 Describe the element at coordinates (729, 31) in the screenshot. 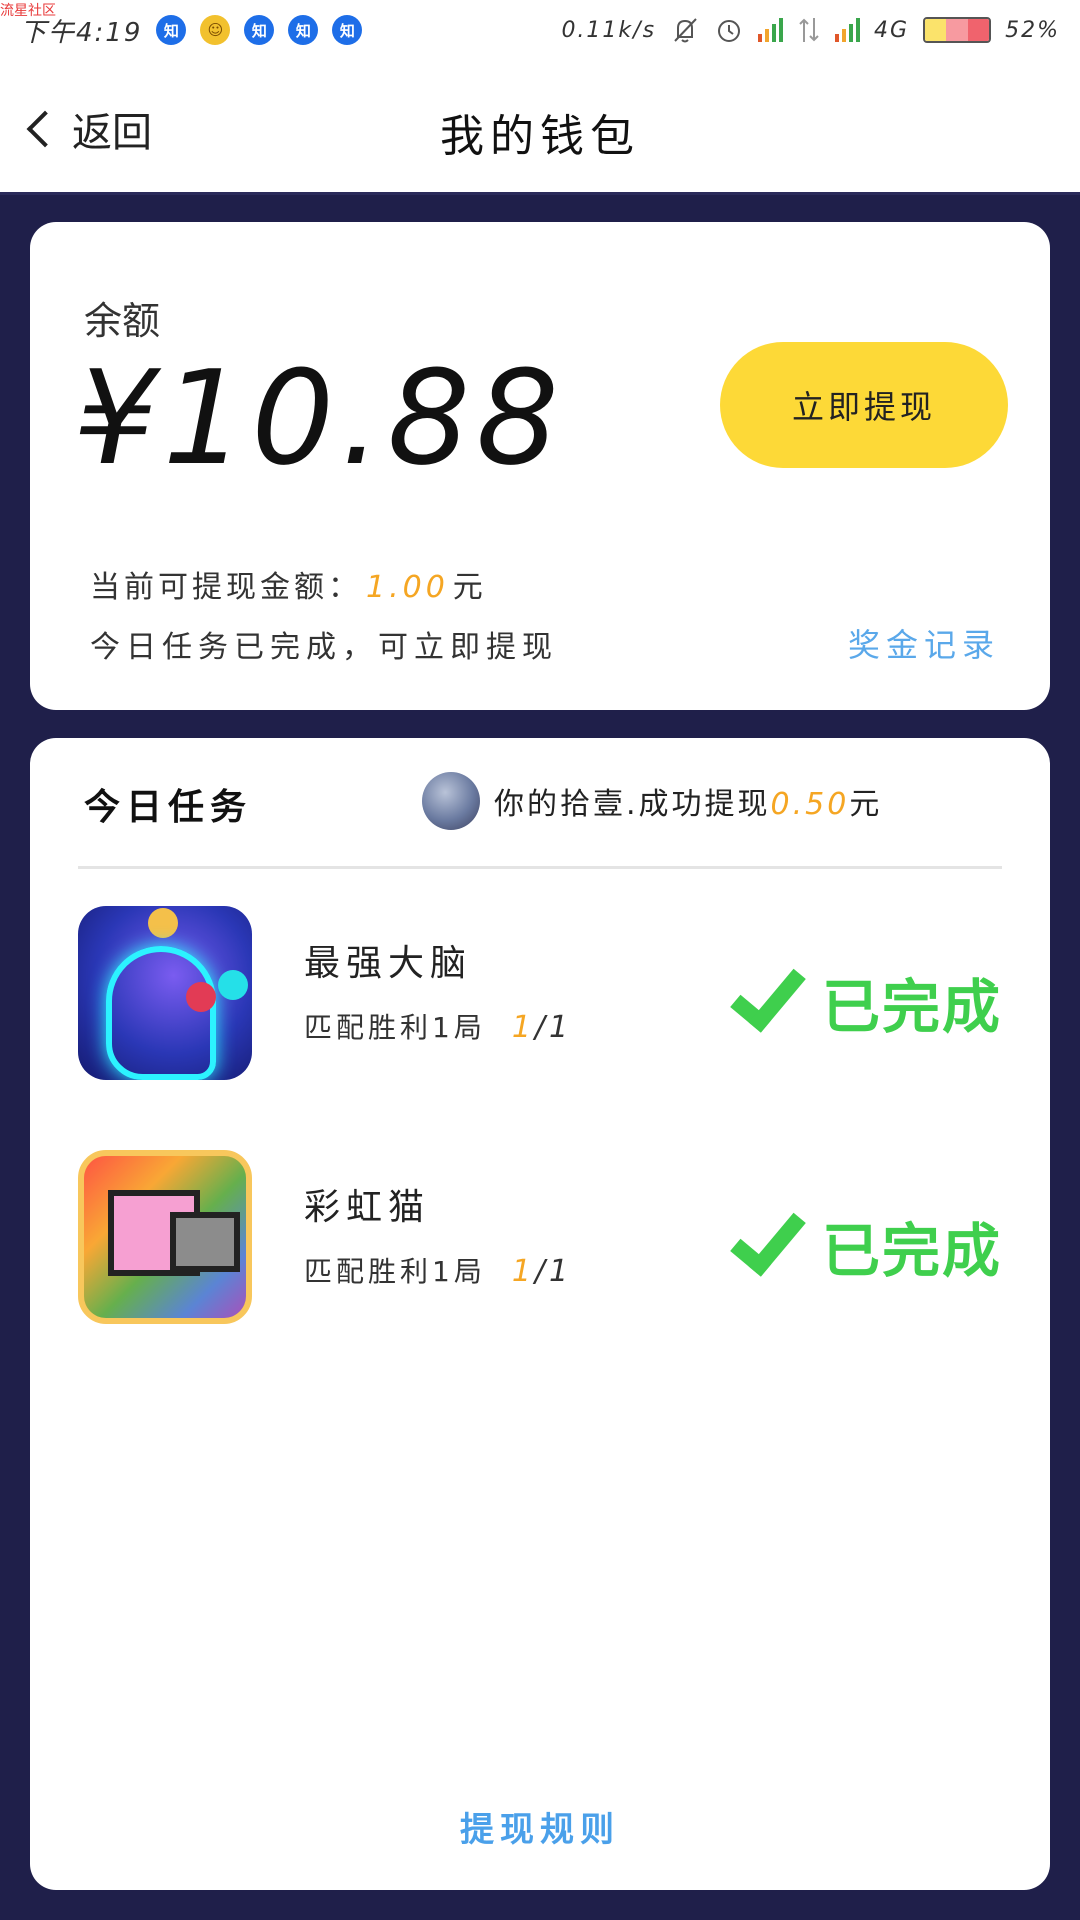

I see `alarm-icon` at that location.